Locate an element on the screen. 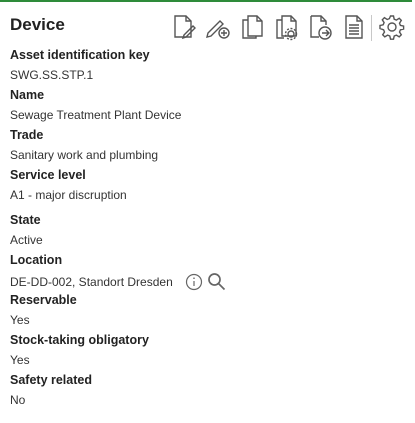 This screenshot has width=415, height=423. document-lines-icon is located at coordinates (354, 27).